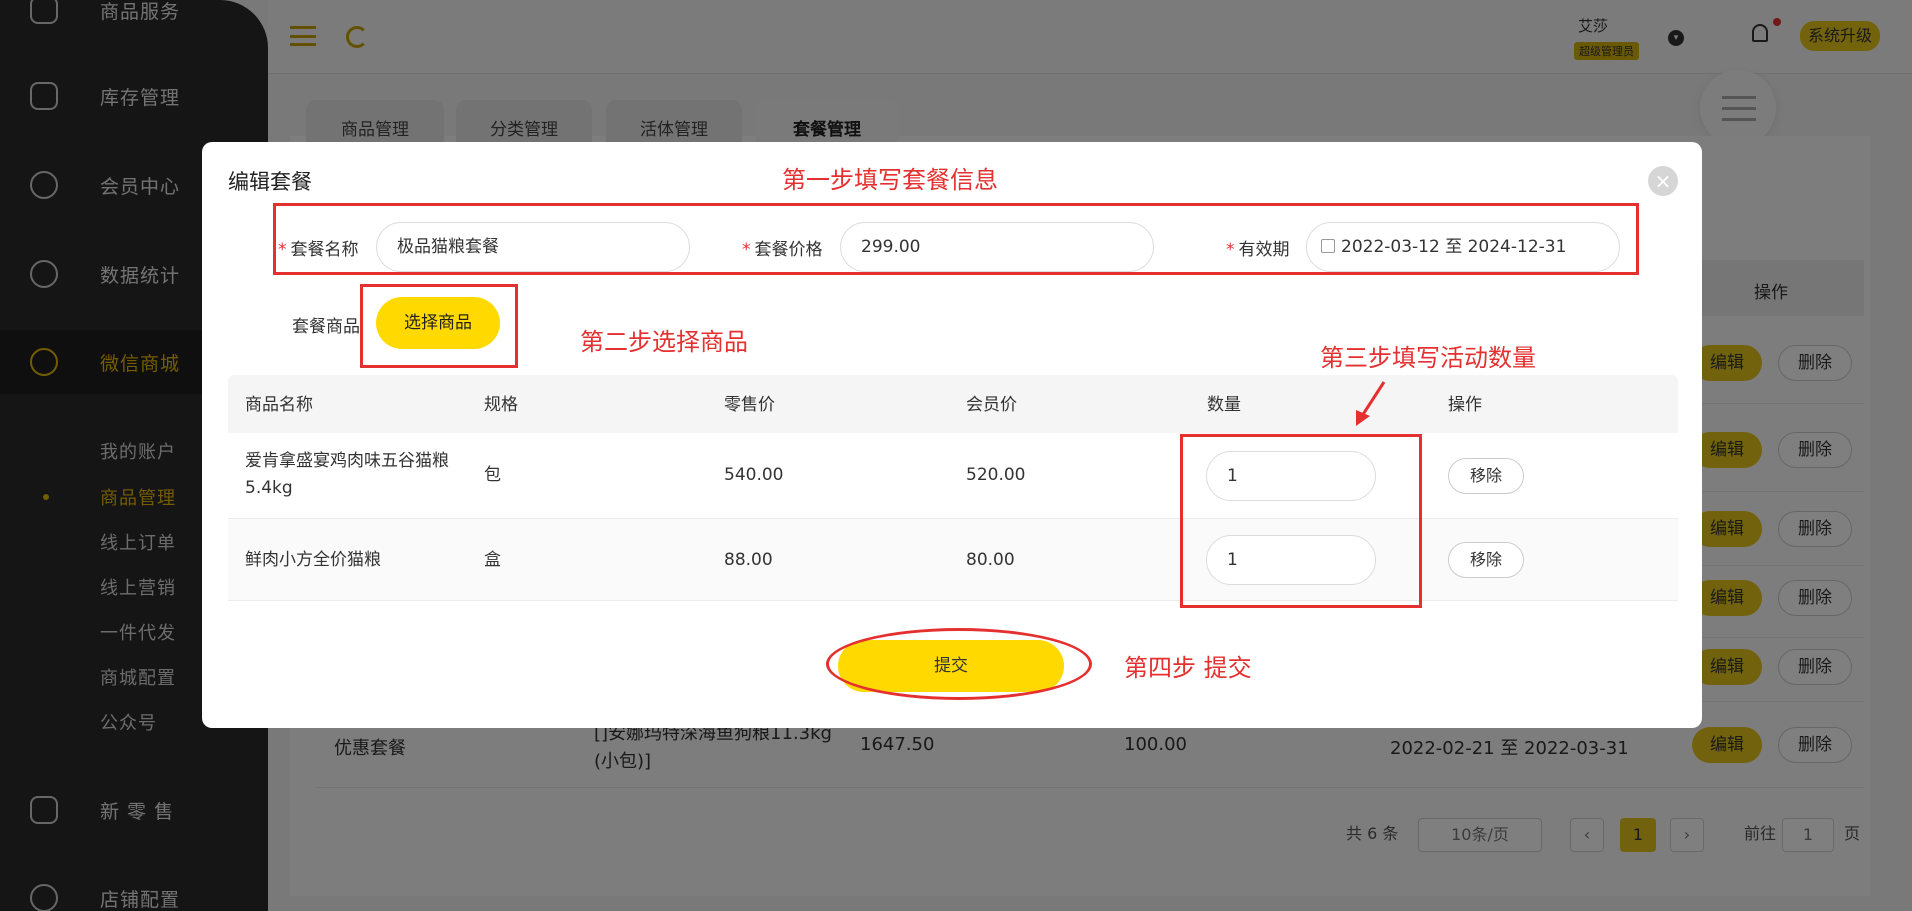  I want to click on annotation-ellipse-step4, so click(959, 664).